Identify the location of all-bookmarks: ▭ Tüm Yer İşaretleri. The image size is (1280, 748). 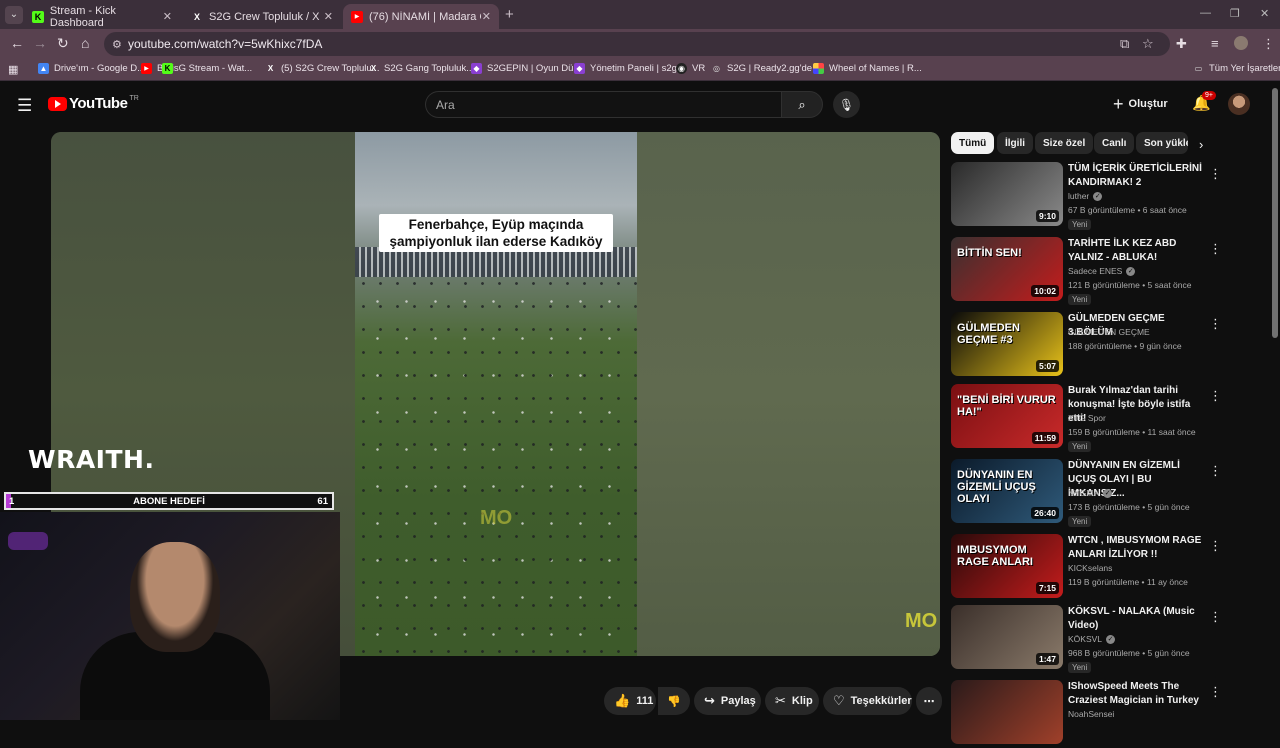
(1236, 68).